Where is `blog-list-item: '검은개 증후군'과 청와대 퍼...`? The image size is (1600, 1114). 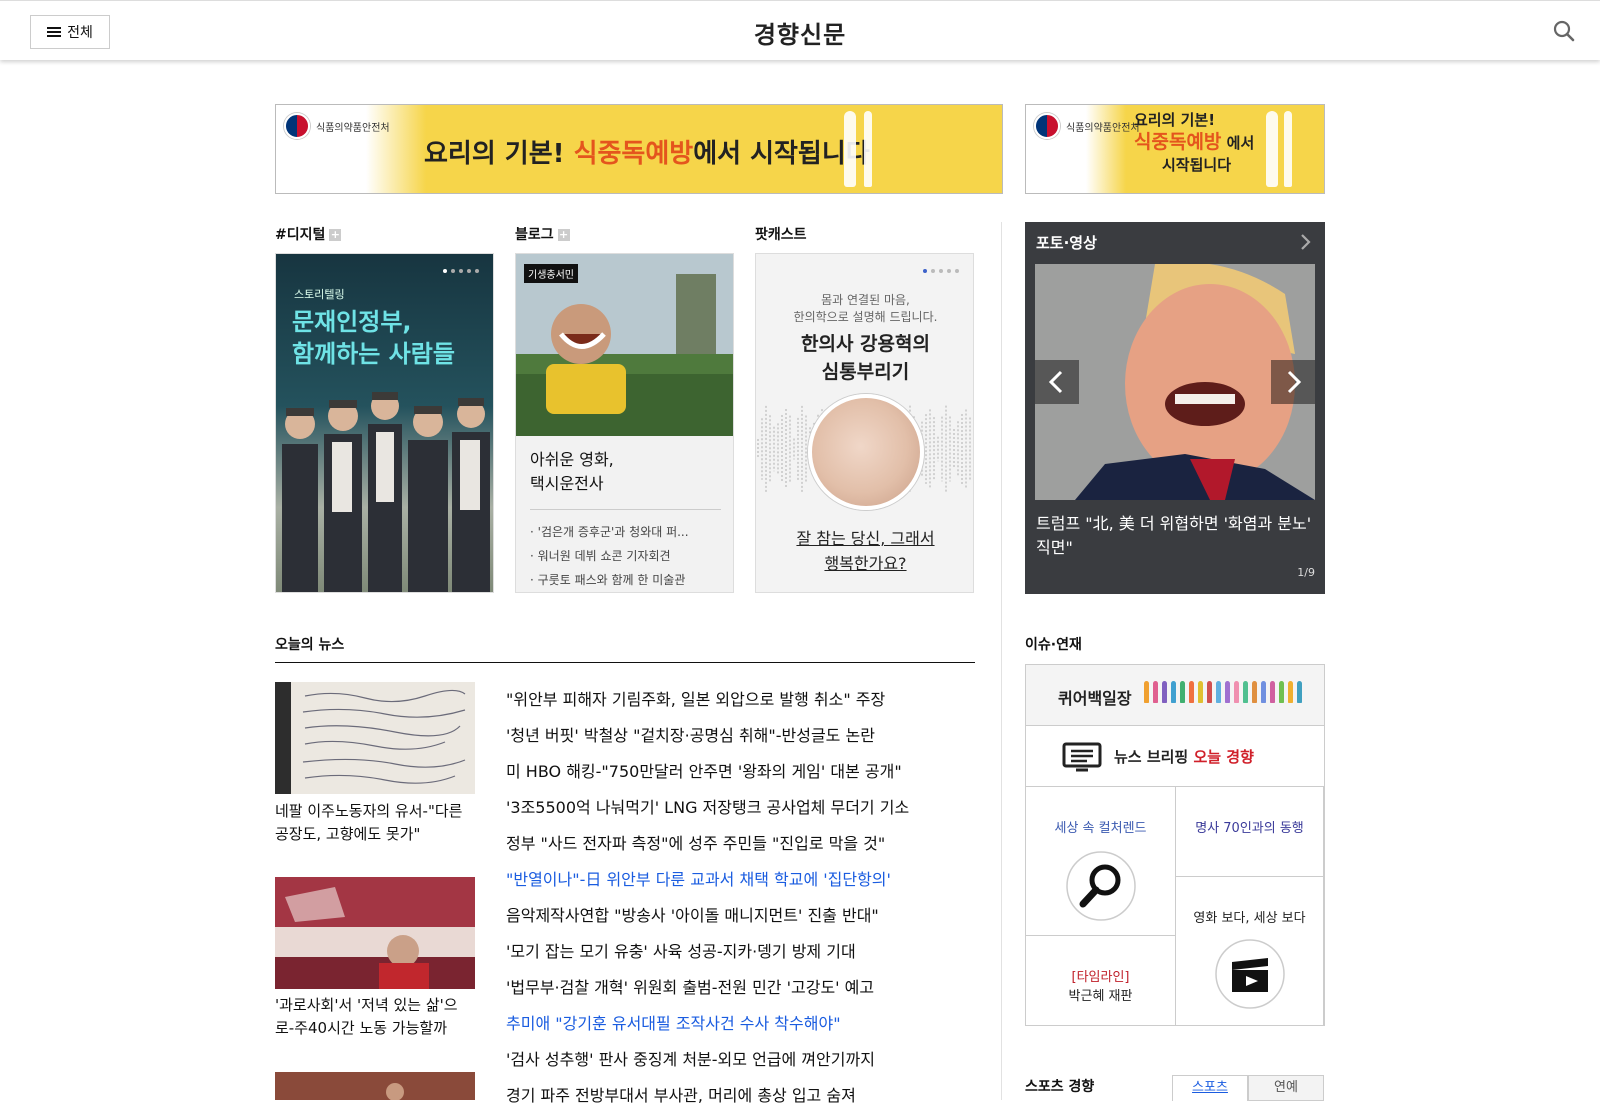 blog-list-item: '검은개 증후군'과 청와대 퍼... is located at coordinates (625, 532).